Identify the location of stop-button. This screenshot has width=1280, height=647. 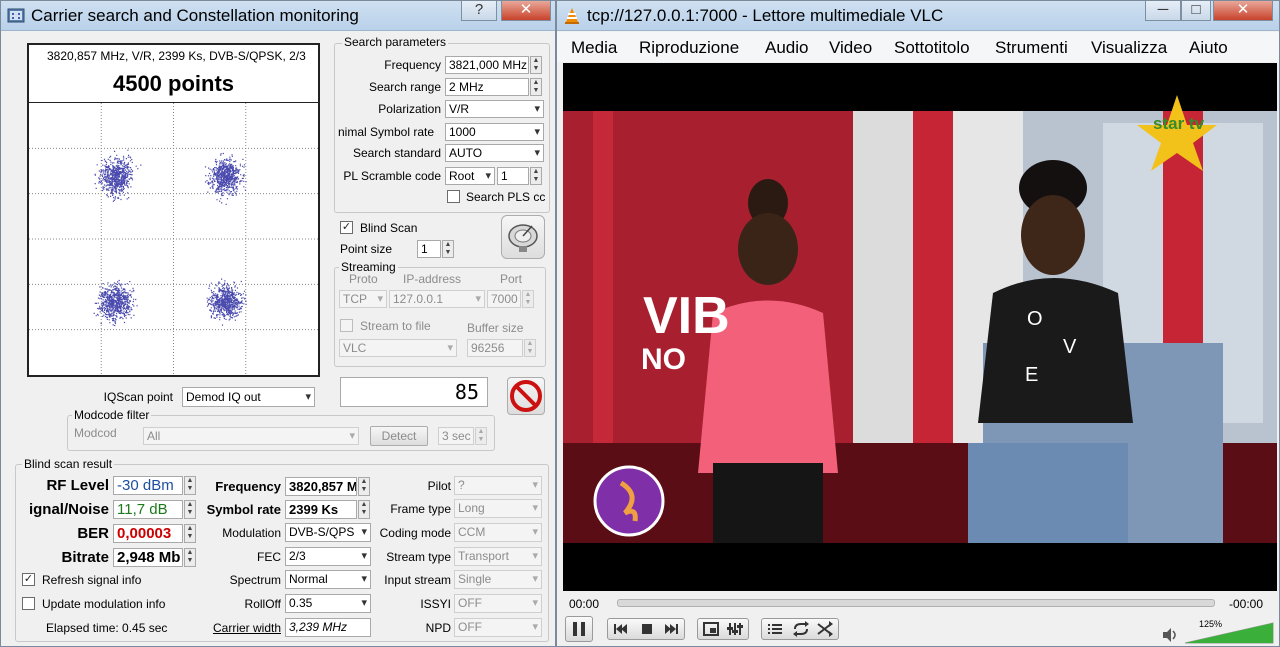
(526, 396).